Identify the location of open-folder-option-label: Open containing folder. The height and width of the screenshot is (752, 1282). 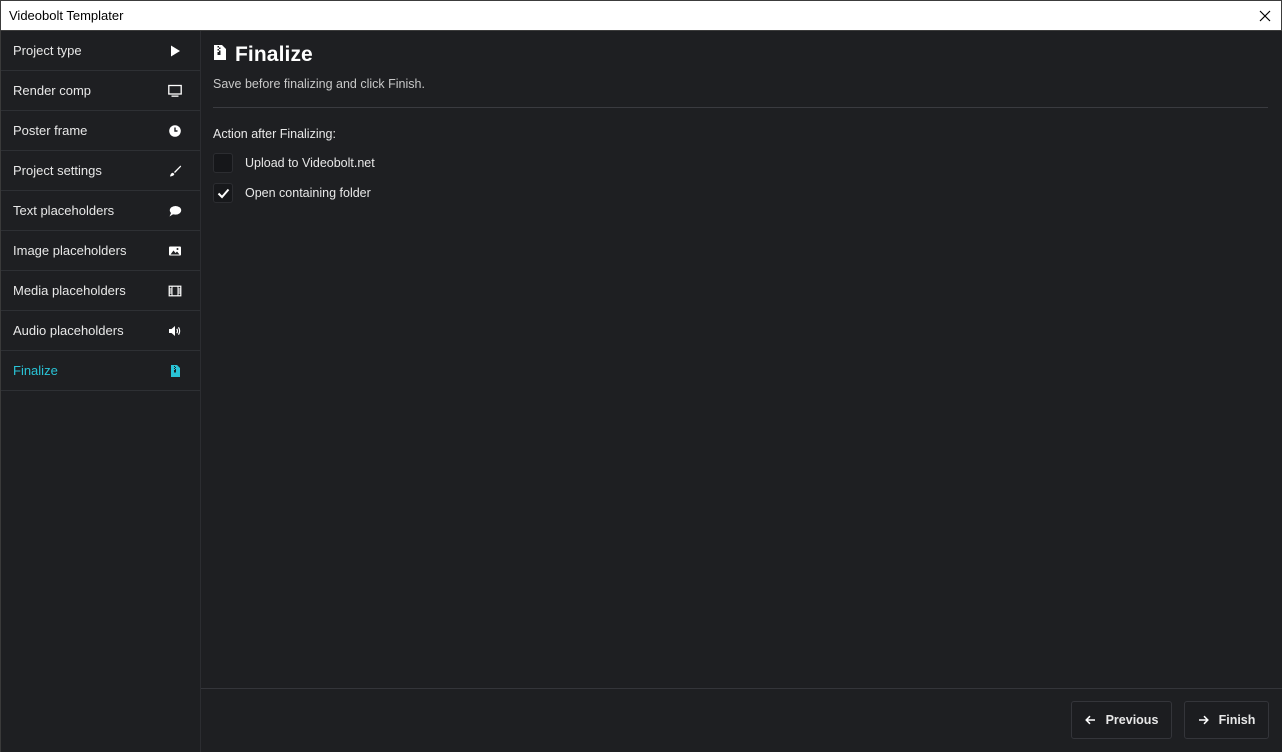
(308, 193).